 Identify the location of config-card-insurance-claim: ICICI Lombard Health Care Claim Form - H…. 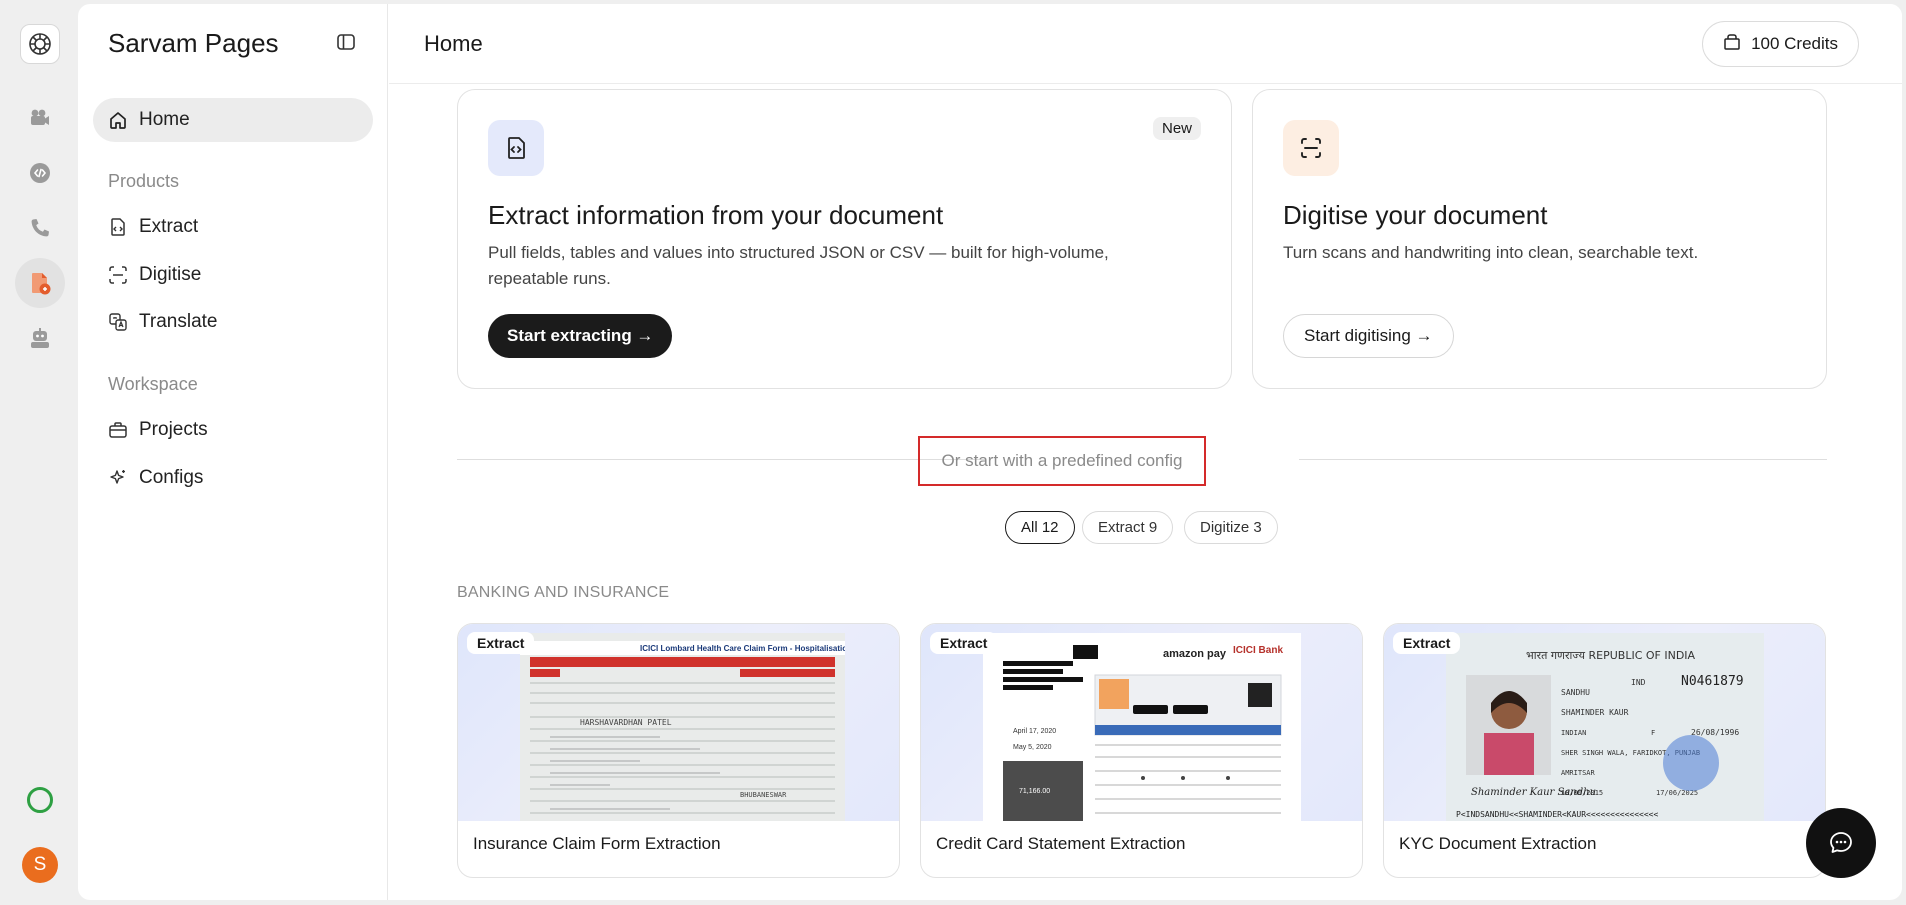
(678, 750).